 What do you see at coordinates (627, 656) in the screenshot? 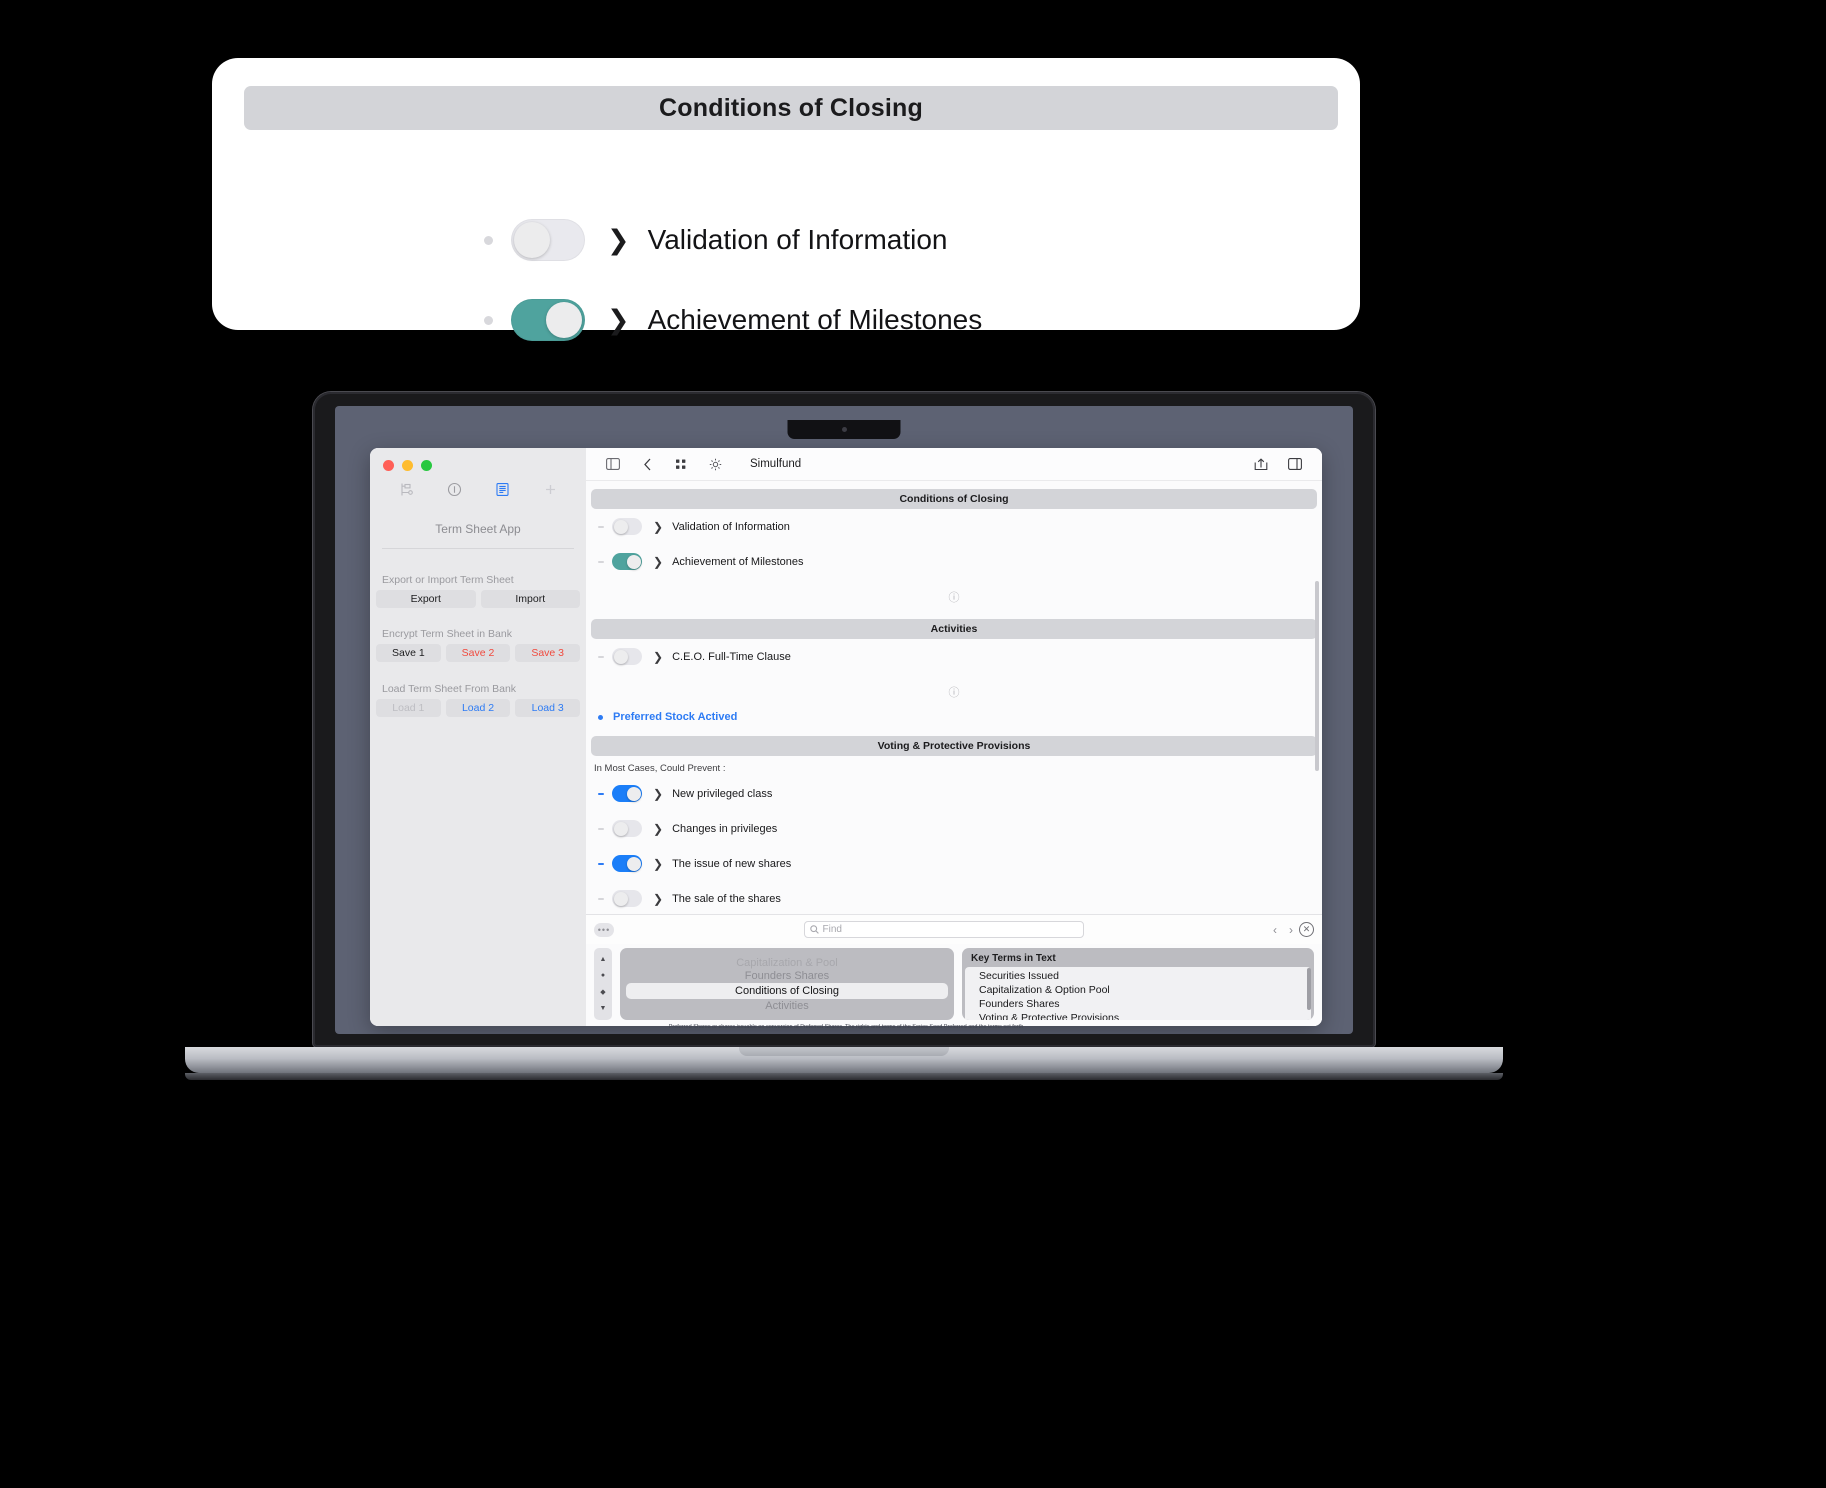
I see `toggle-ceo-full-time-clause` at bounding box center [627, 656].